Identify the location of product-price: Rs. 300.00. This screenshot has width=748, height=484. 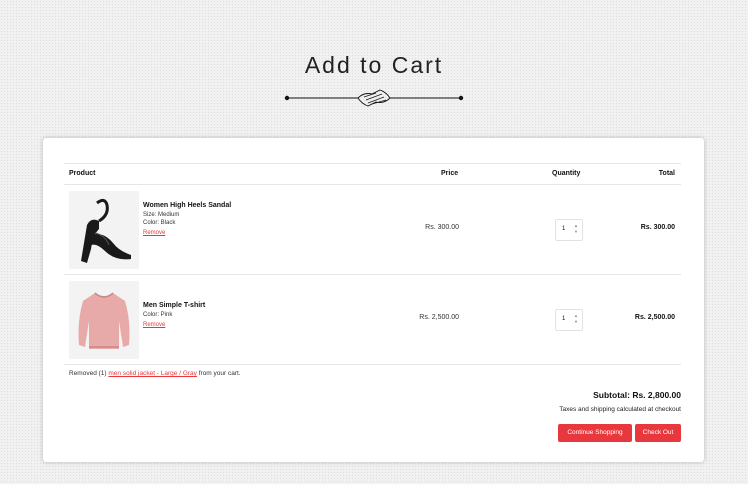
(442, 227).